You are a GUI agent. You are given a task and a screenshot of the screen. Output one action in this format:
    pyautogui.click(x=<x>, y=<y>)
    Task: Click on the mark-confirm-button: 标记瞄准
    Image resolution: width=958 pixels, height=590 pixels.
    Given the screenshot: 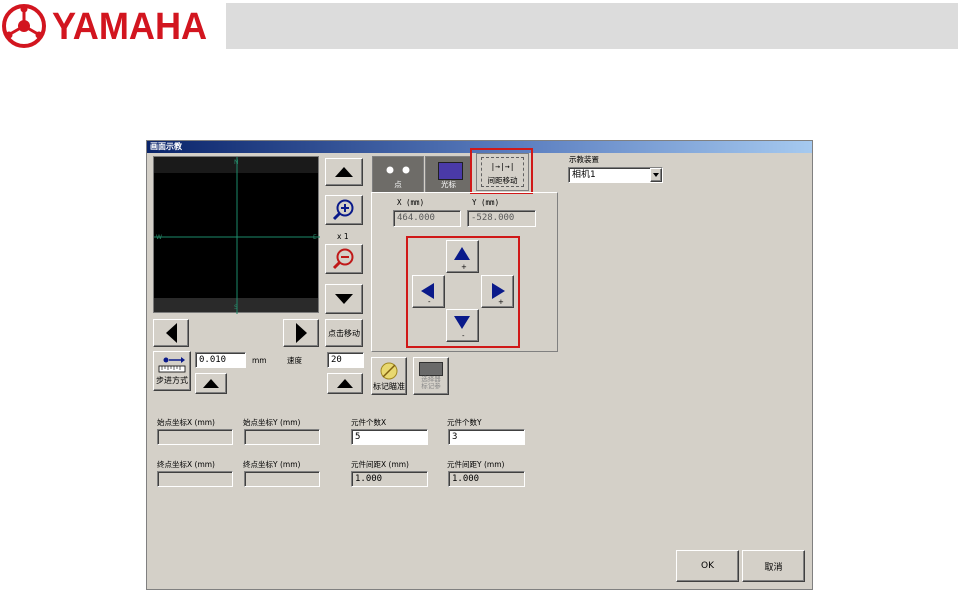 What is the action you would take?
    pyautogui.click(x=389, y=376)
    